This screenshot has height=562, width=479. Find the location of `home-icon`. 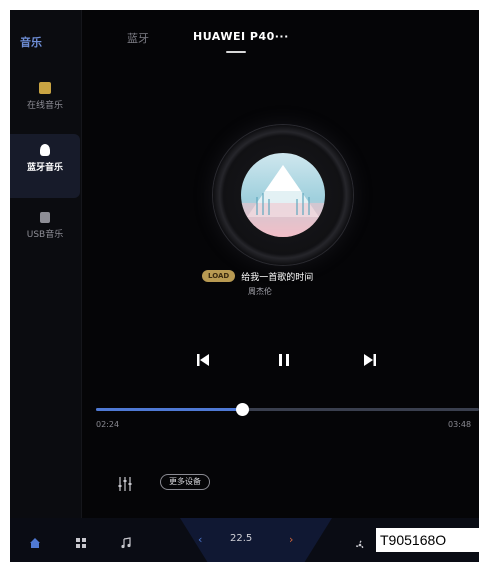

home-icon is located at coordinates (35, 543).